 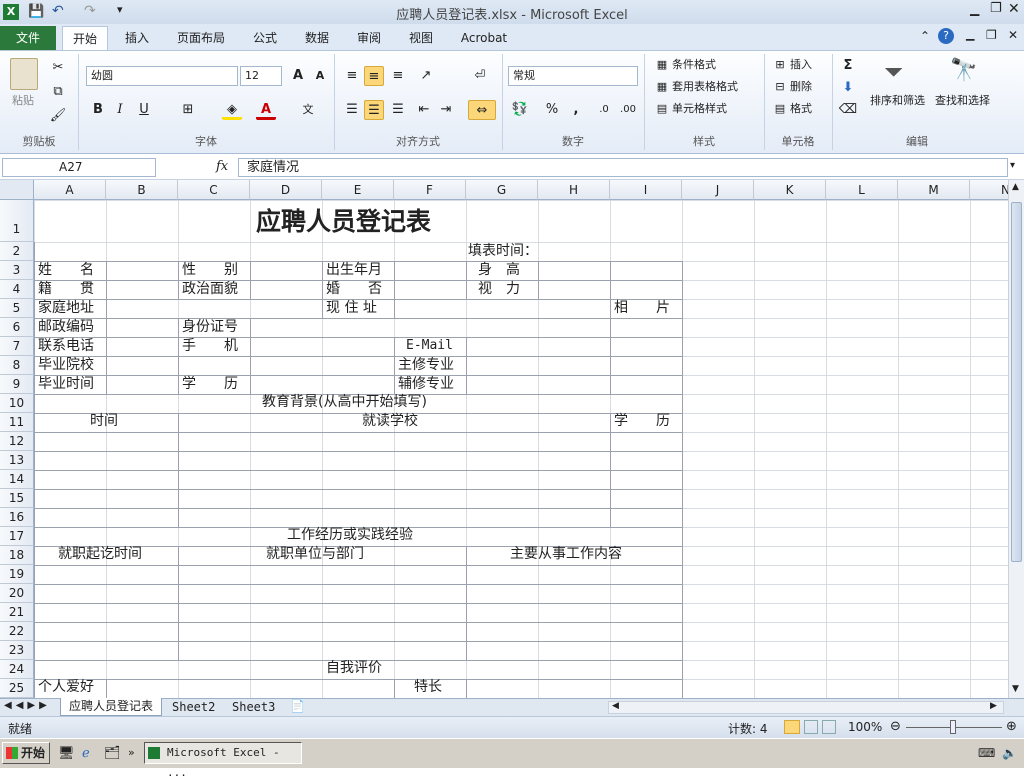 What do you see at coordinates (623, 167) in the screenshot?
I see `formula-input: 家庭情况` at bounding box center [623, 167].